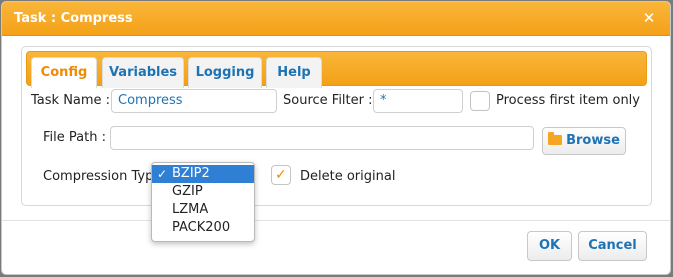 The width and height of the screenshot is (673, 277). Describe the element at coordinates (162, 174) in the screenshot. I see `selected-check-icon: ✓` at that location.